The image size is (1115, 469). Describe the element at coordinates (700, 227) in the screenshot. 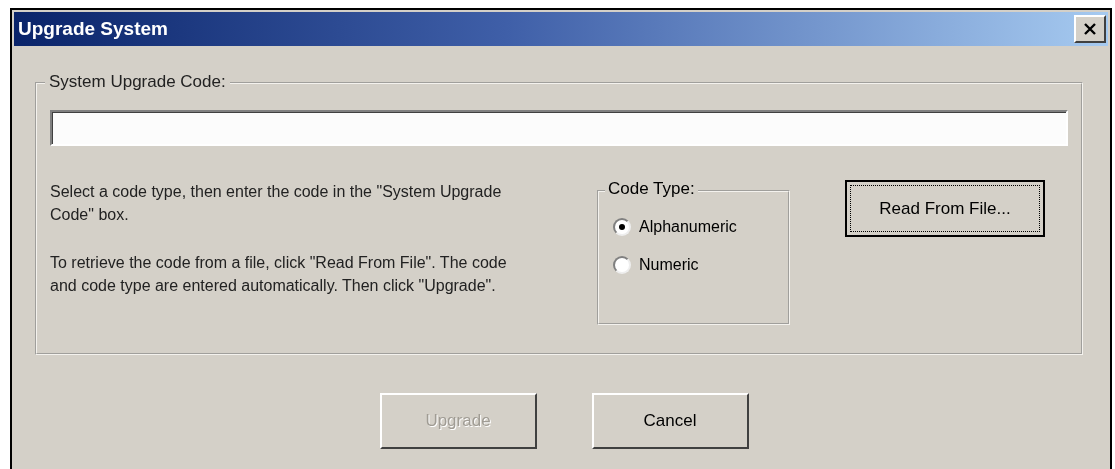

I see `radio-option: Alphanumeric` at that location.